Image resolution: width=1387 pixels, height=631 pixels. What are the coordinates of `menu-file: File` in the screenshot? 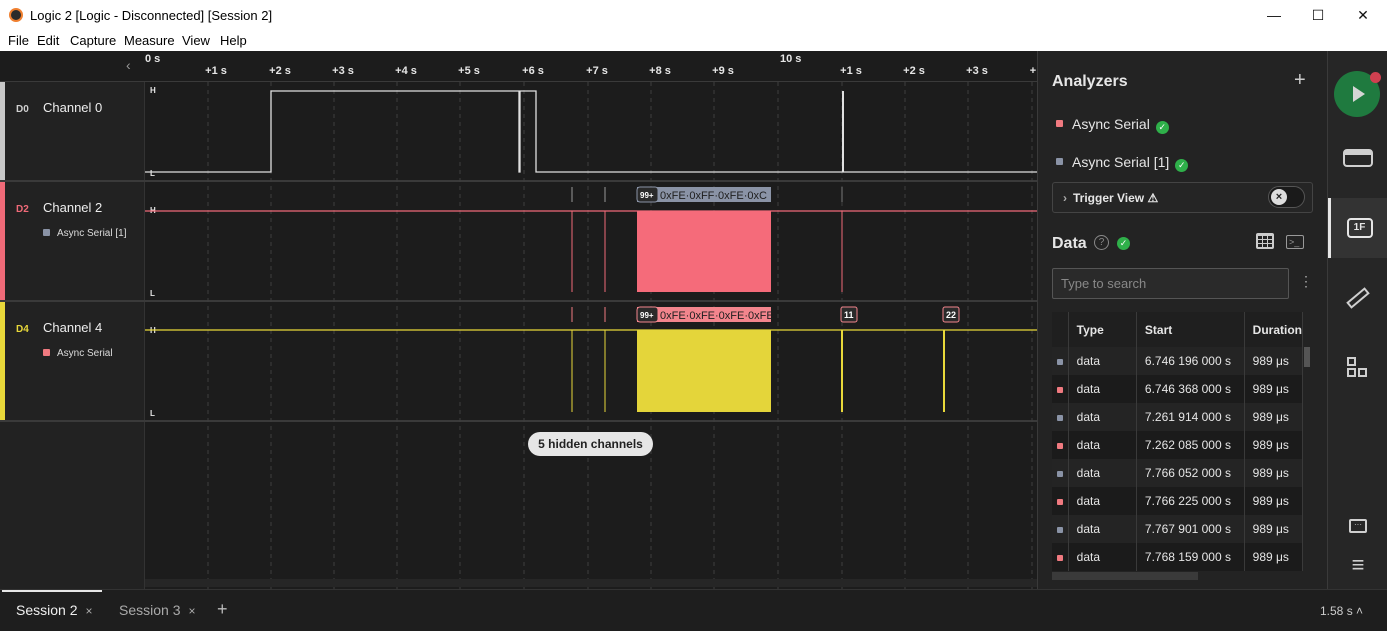 It's located at (18, 40).